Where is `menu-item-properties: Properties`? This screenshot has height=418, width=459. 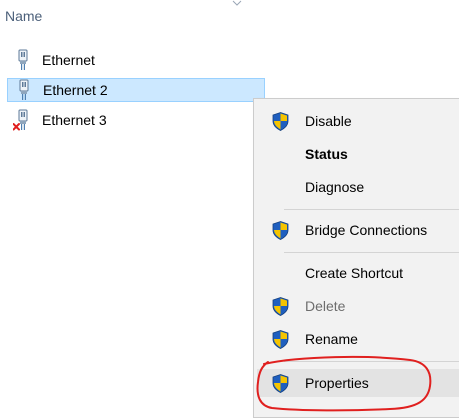
menu-item-properties: Properties is located at coordinates (358, 383).